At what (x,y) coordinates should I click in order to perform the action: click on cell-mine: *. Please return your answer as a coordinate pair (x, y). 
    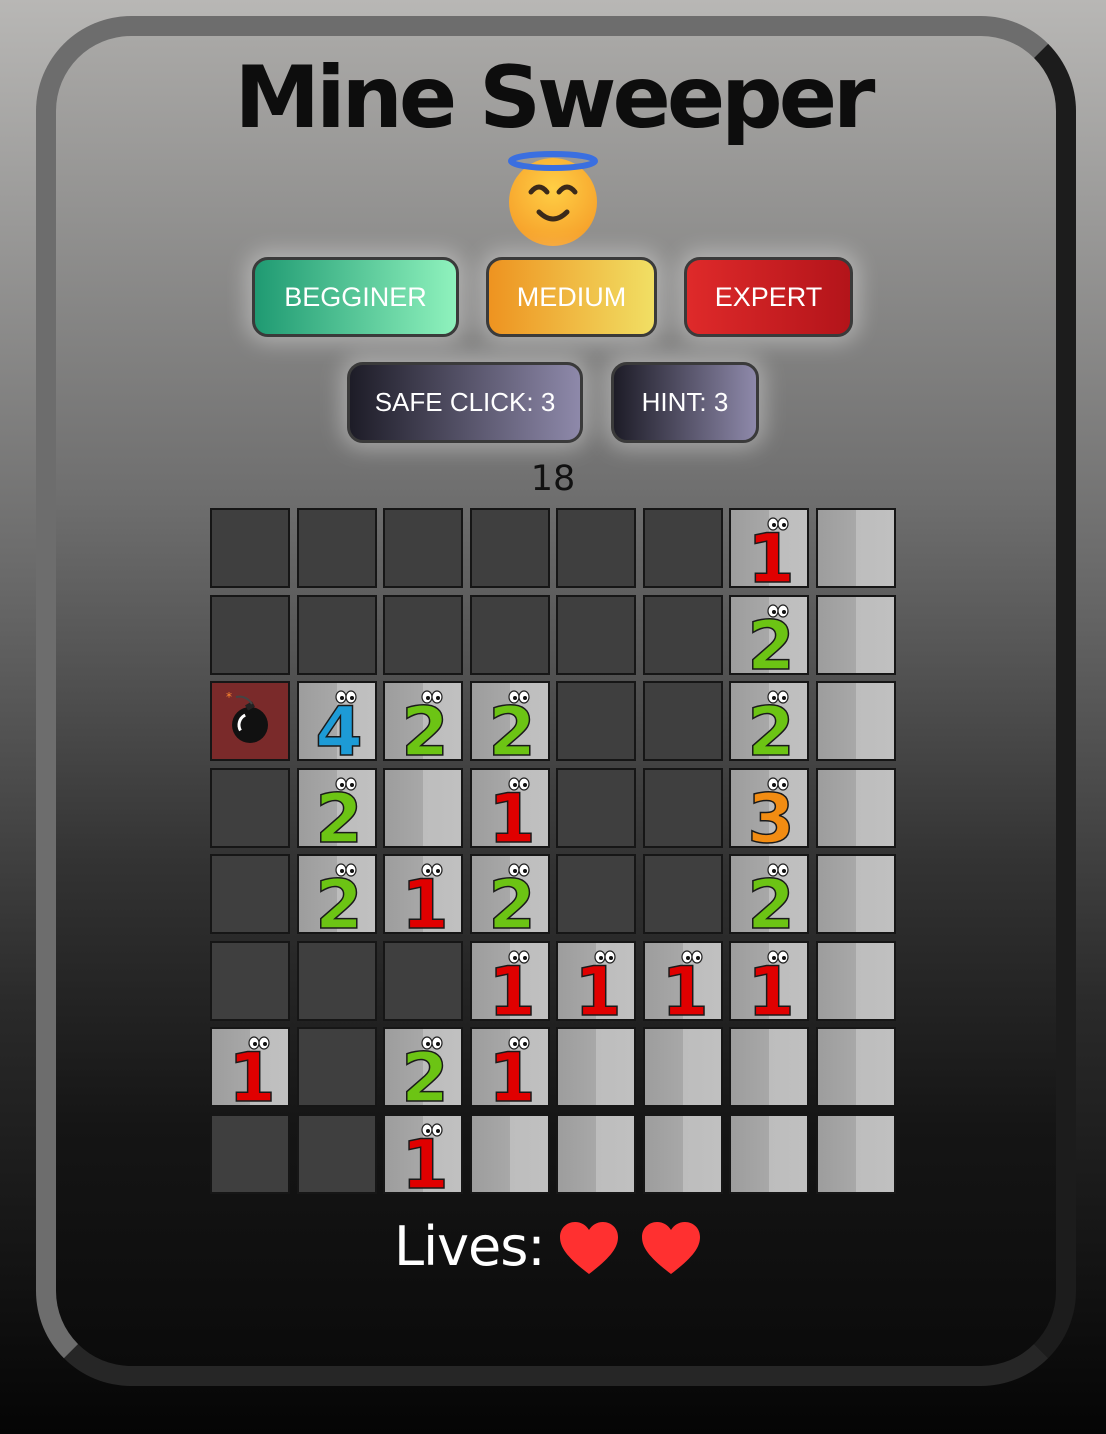
    Looking at the image, I should click on (250, 721).